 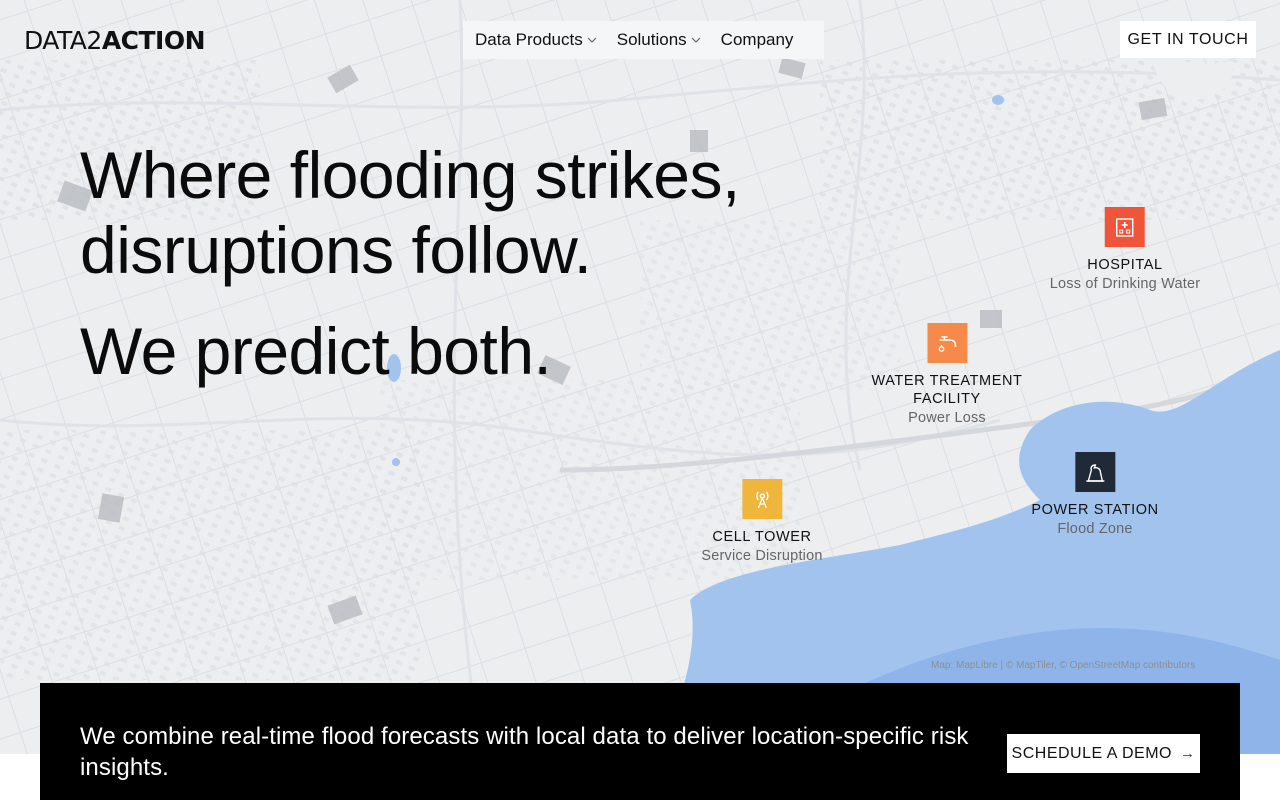 I want to click on logo-text-light: DATA2, so click(x=63, y=40).